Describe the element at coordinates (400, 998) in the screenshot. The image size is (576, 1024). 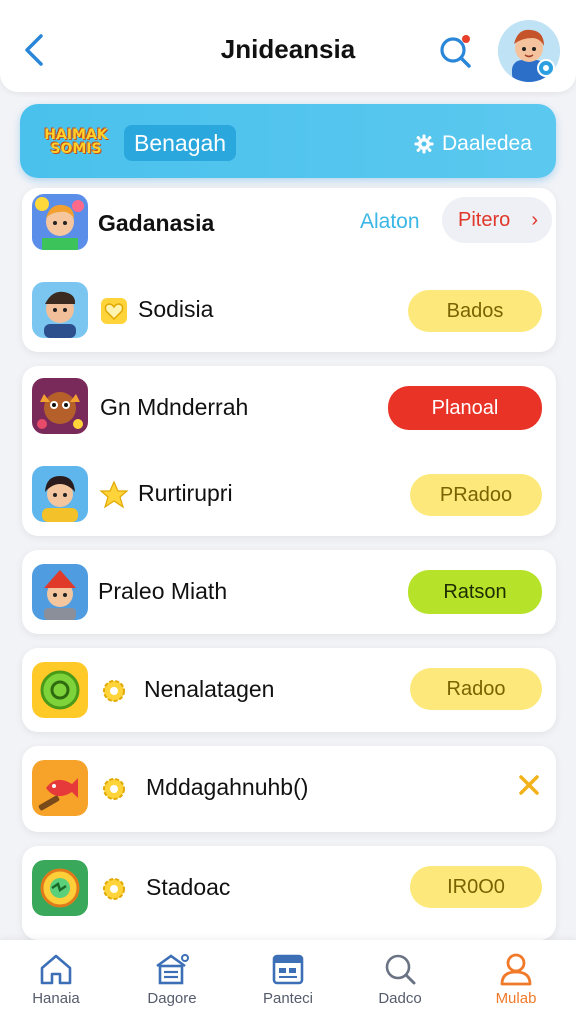
I see `nav-label: Dadco` at that location.